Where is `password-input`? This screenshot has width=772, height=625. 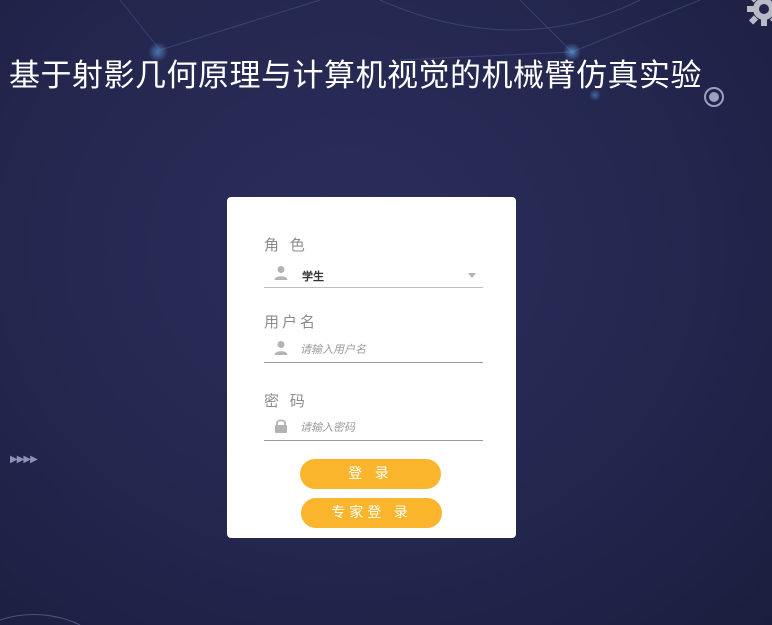 password-input is located at coordinates (387, 427).